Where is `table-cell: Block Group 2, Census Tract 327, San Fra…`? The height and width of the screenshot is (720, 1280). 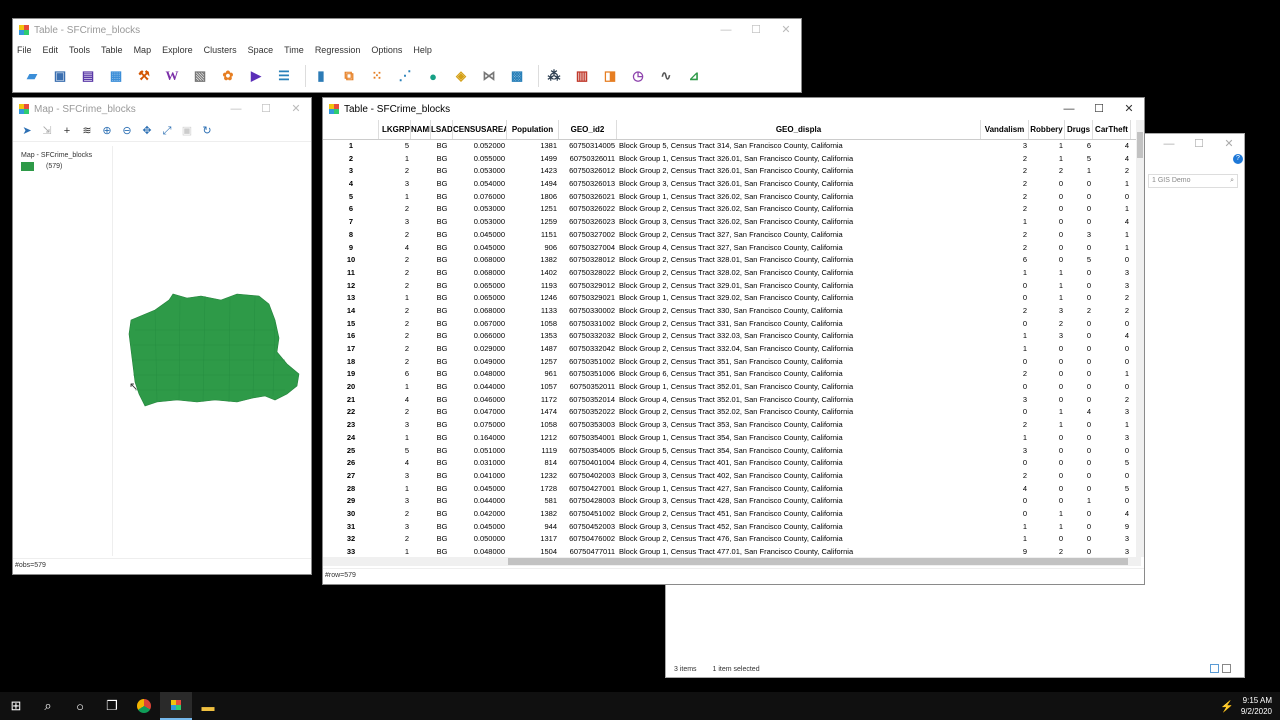
table-cell: Block Group 2, Census Tract 327, San Fra… is located at coordinates (799, 235).